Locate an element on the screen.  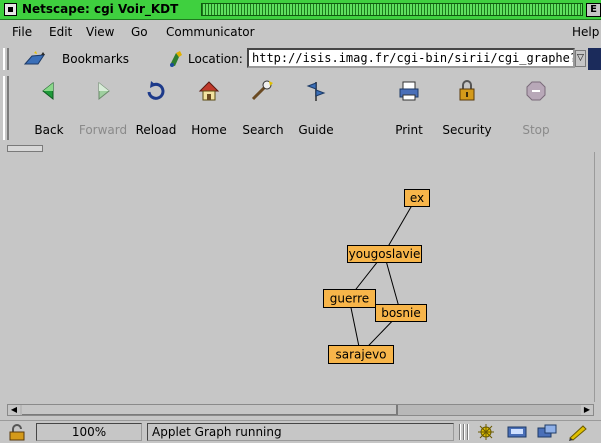
security-label: Security is located at coordinates (467, 130).